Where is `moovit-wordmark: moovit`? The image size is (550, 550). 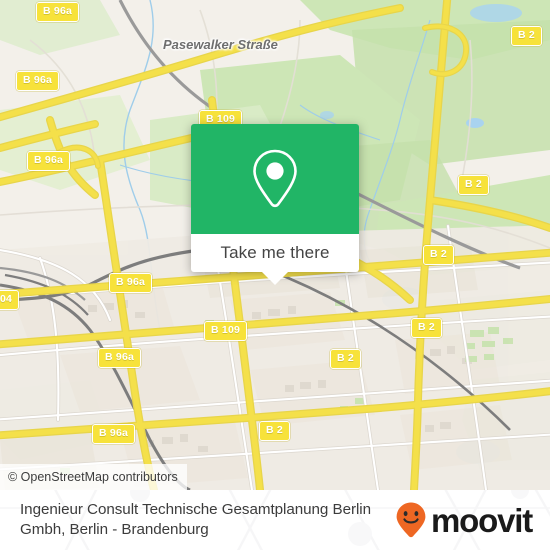 moovit-wordmark: moovit is located at coordinates (482, 520).